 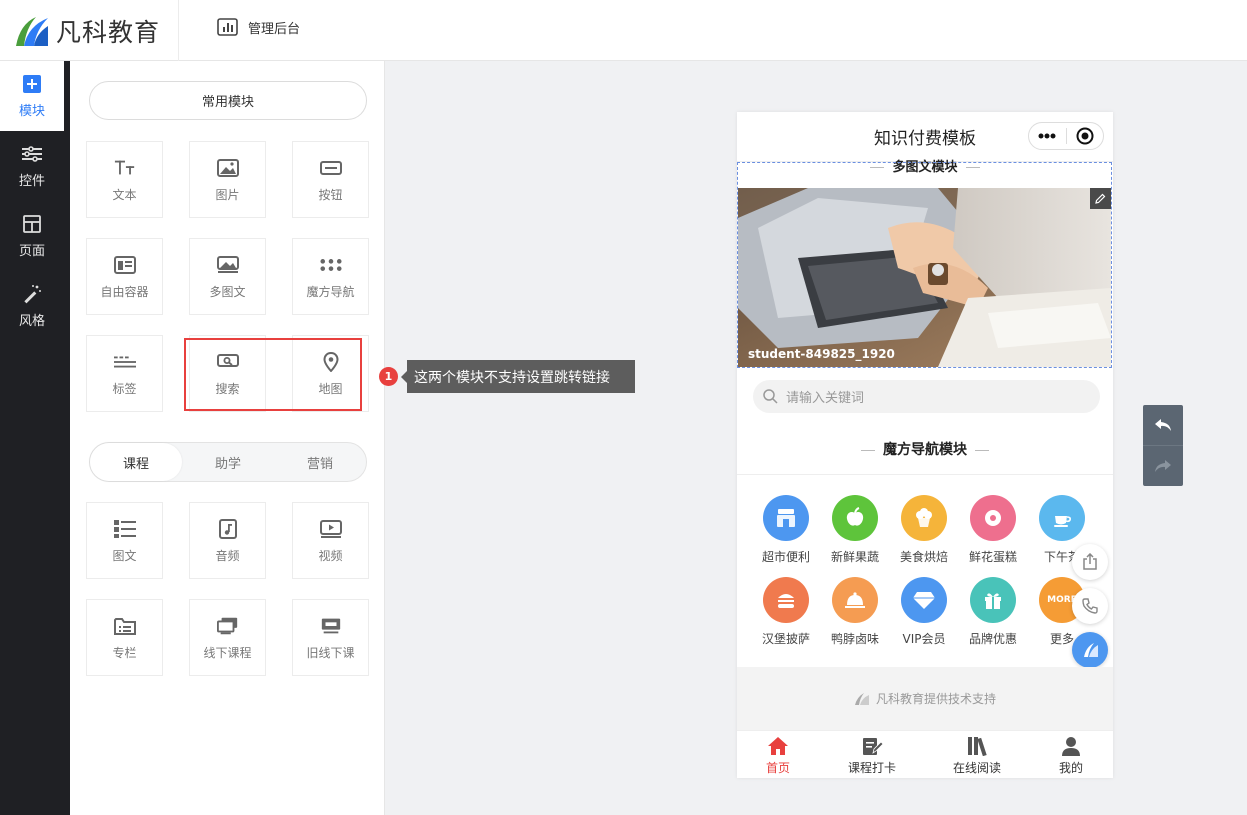 I want to click on banner-photo: student-849825_1920, so click(x=924, y=277).